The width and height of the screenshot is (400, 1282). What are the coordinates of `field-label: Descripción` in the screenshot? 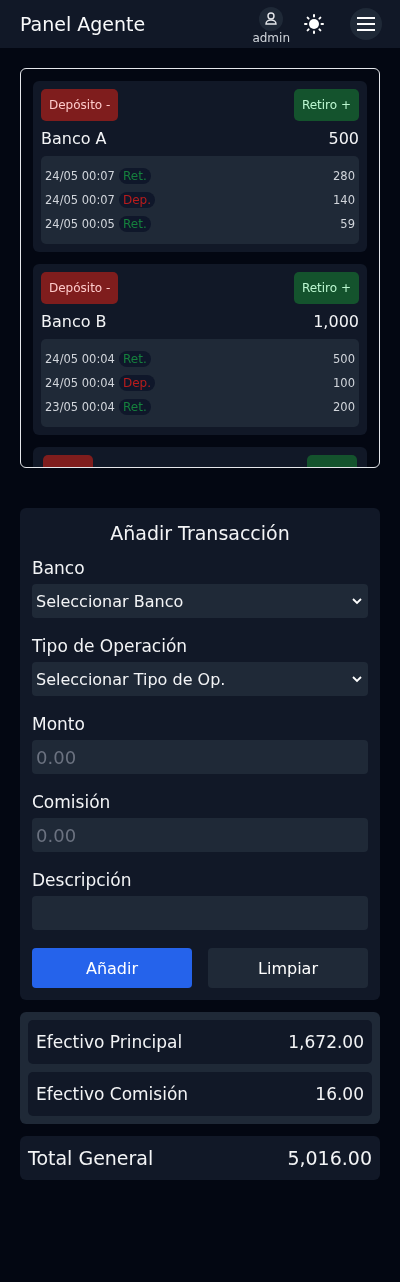 It's located at (82, 880).